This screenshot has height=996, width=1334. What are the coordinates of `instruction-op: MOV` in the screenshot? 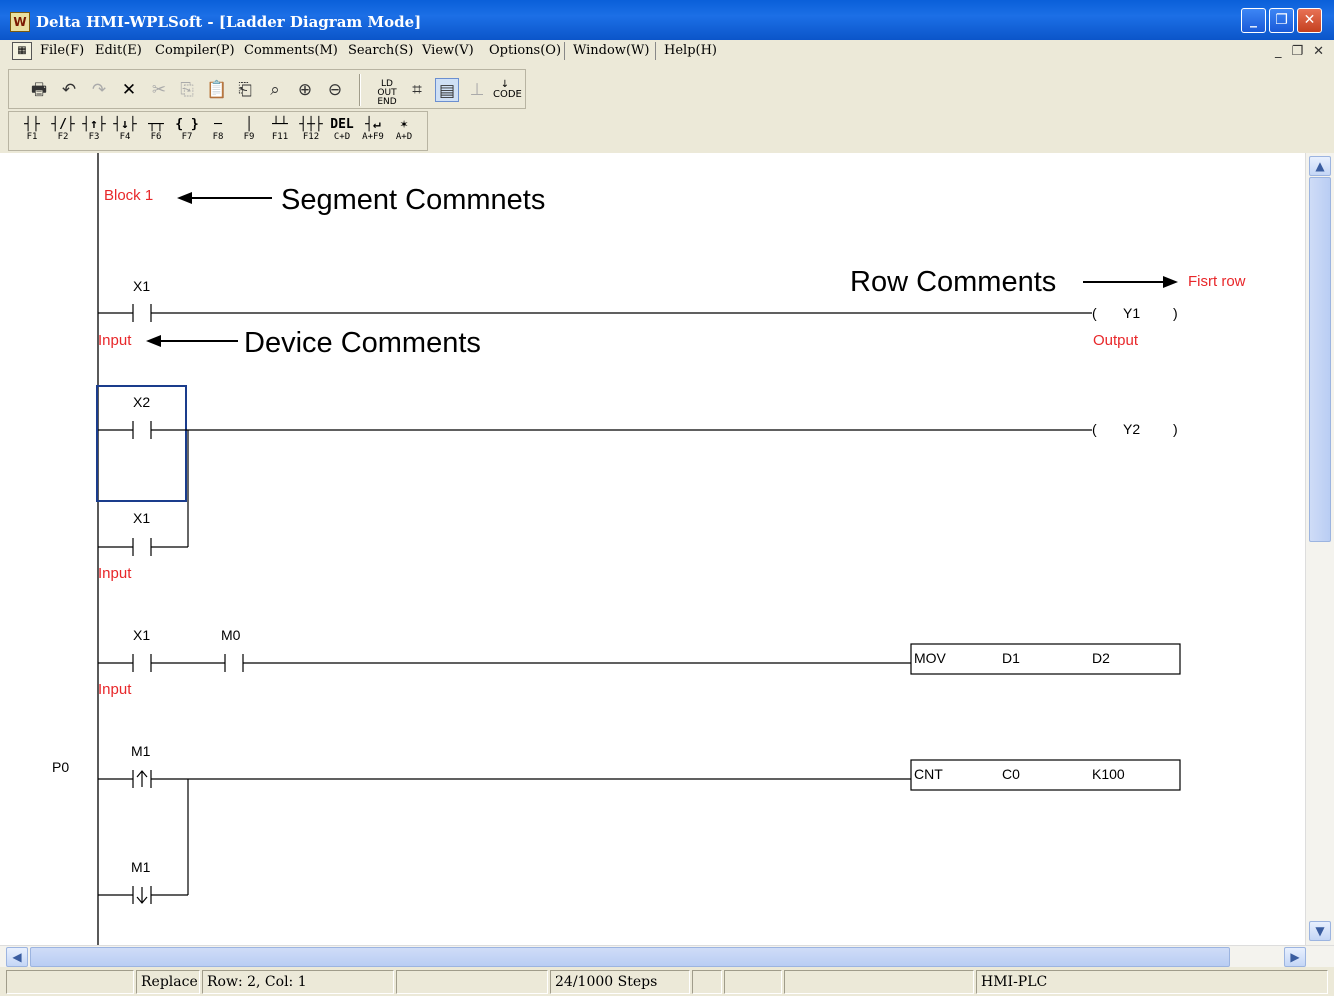 It's located at (930, 658).